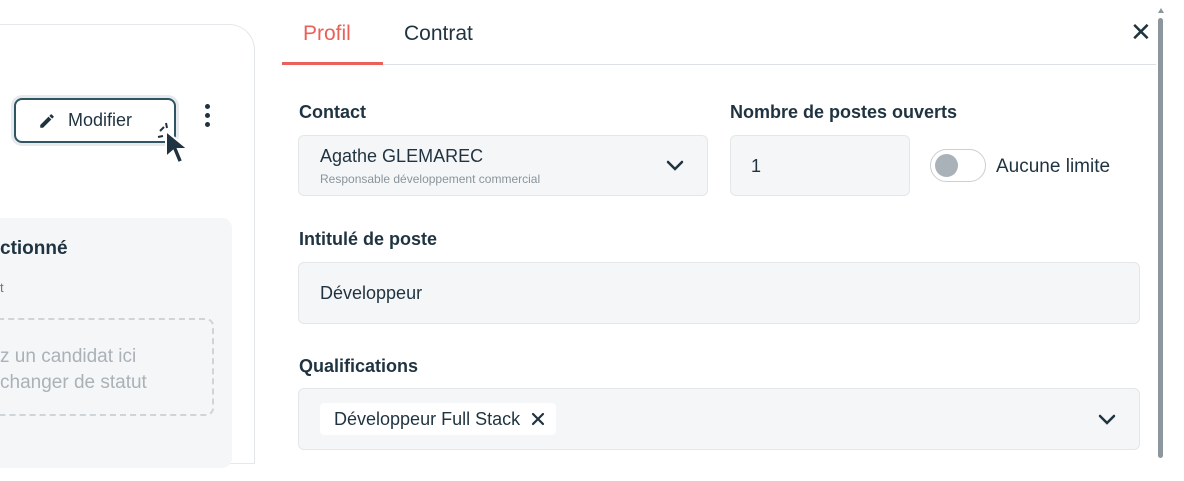 The image size is (1184, 481). Describe the element at coordinates (68, 356) in the screenshot. I see `dropzone-text-line1: z un candidat ici` at that location.